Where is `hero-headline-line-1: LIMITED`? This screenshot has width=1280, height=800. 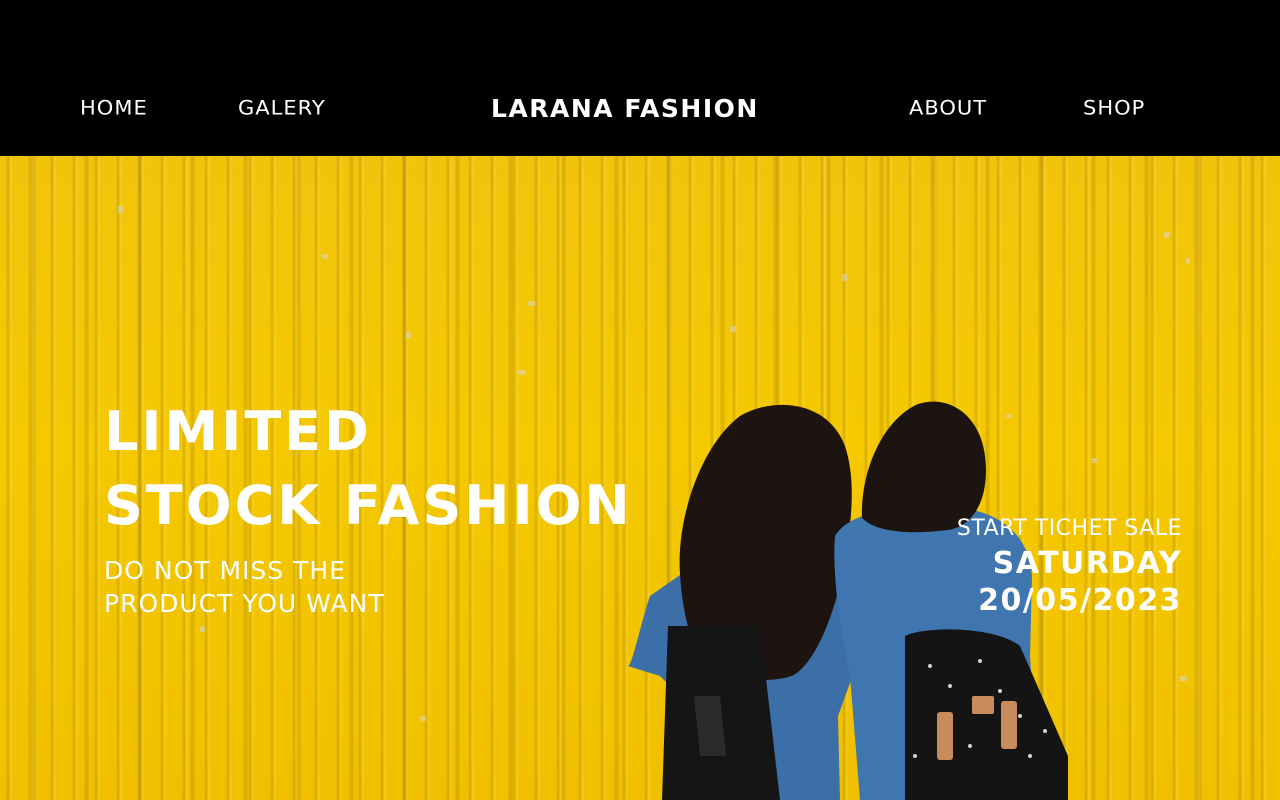
hero-headline-line-1: LIMITED is located at coordinates (238, 431).